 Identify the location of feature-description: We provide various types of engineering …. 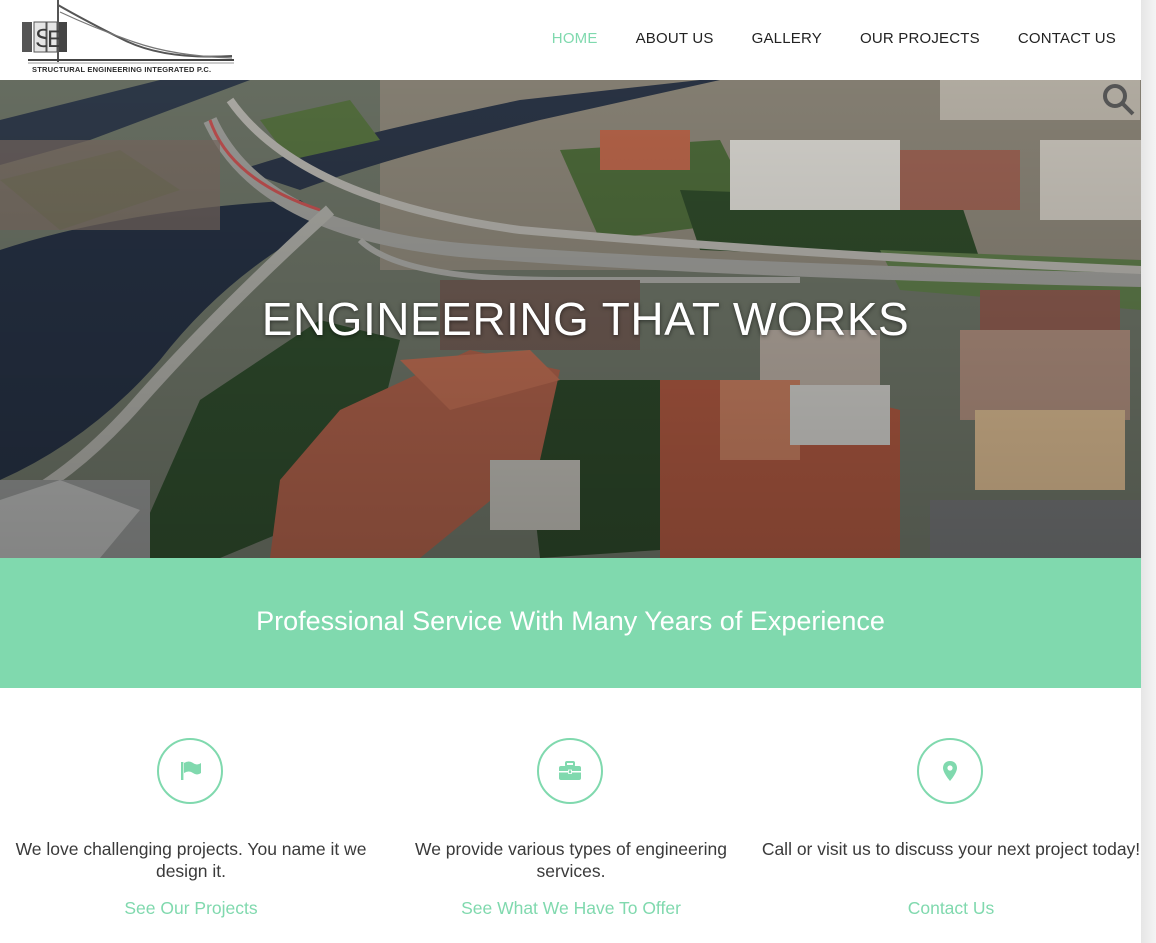
(571, 860).